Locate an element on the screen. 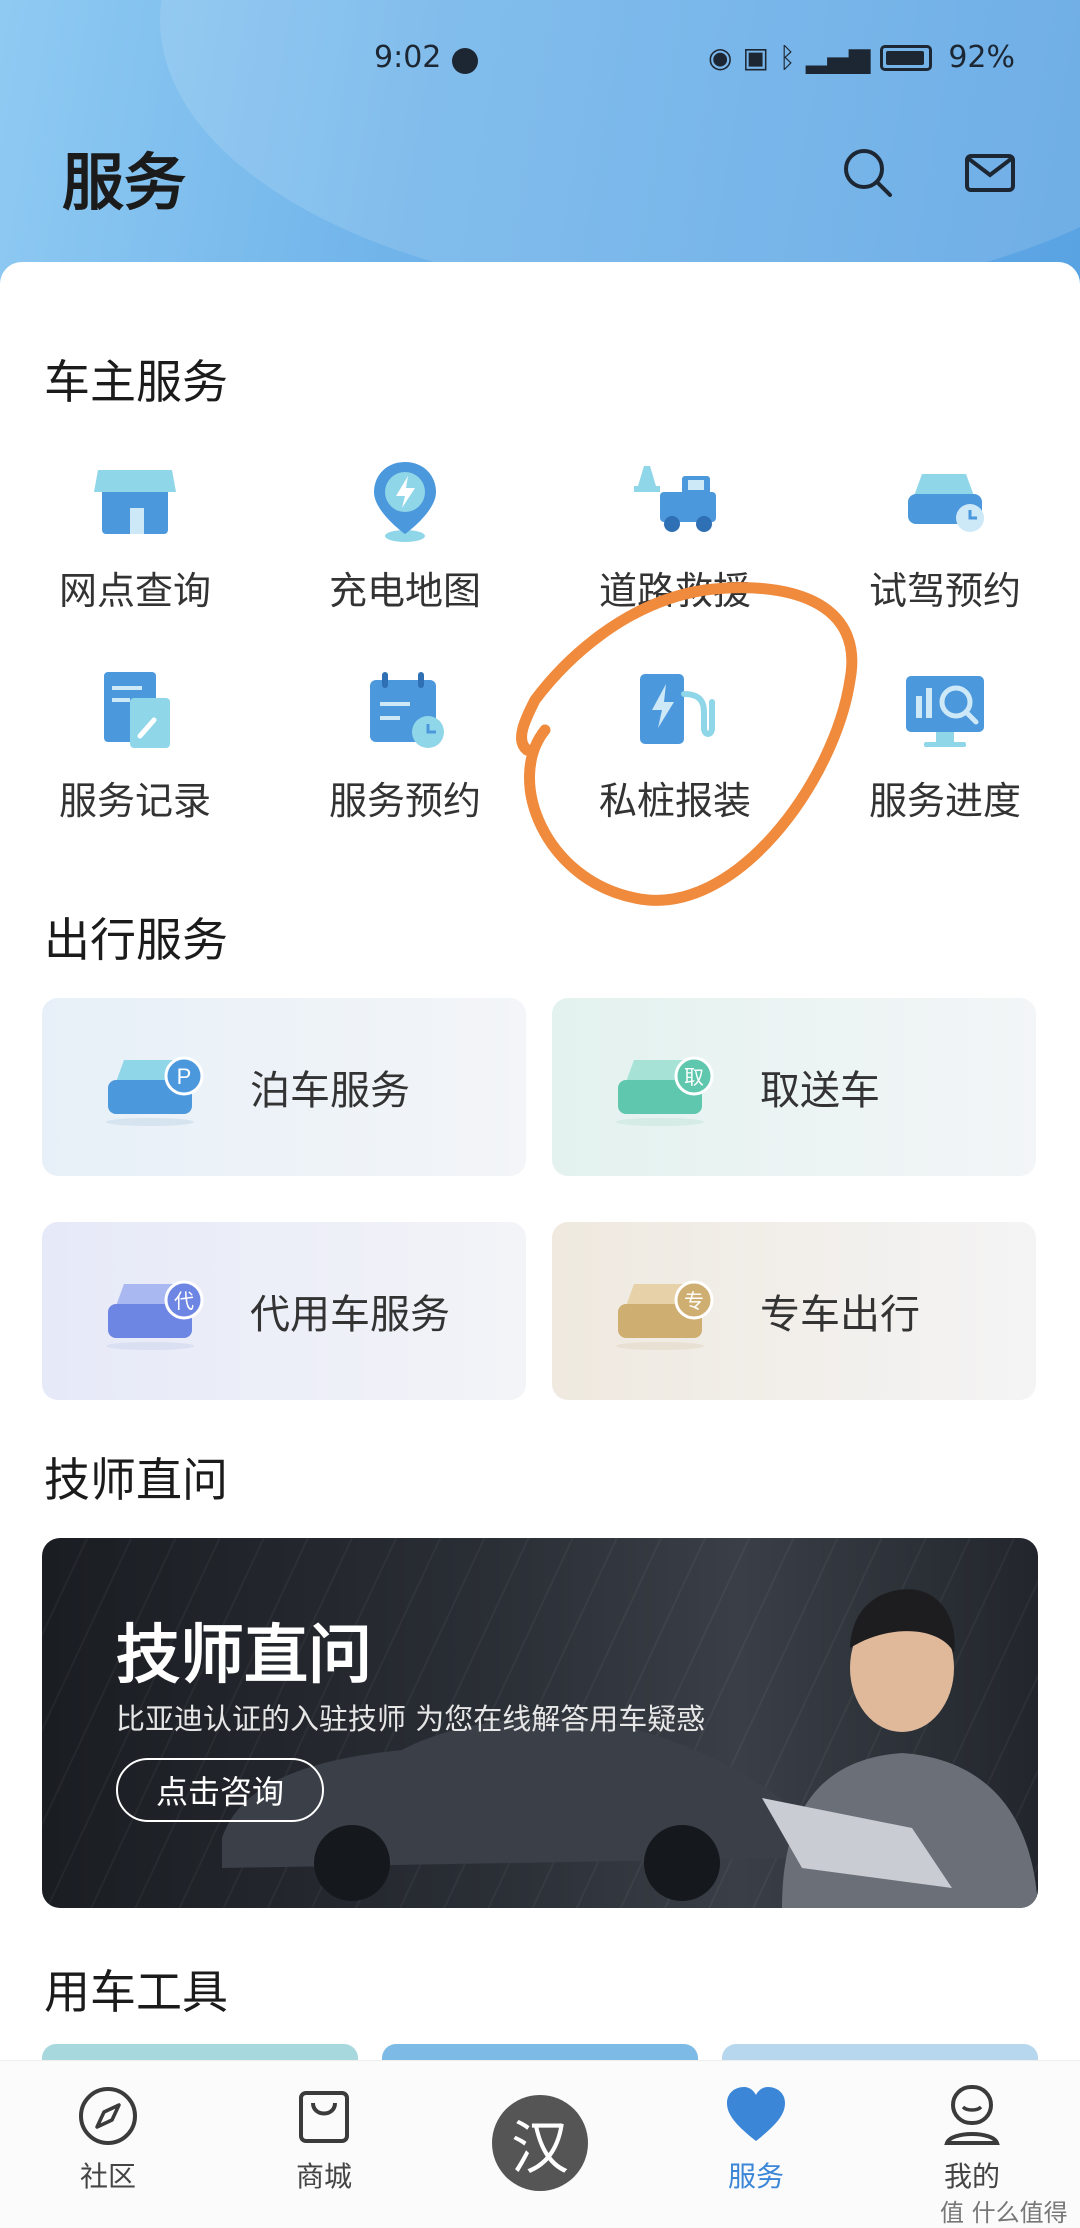 This screenshot has width=1080, height=2228. tab-services: 服务 is located at coordinates (756, 2139).